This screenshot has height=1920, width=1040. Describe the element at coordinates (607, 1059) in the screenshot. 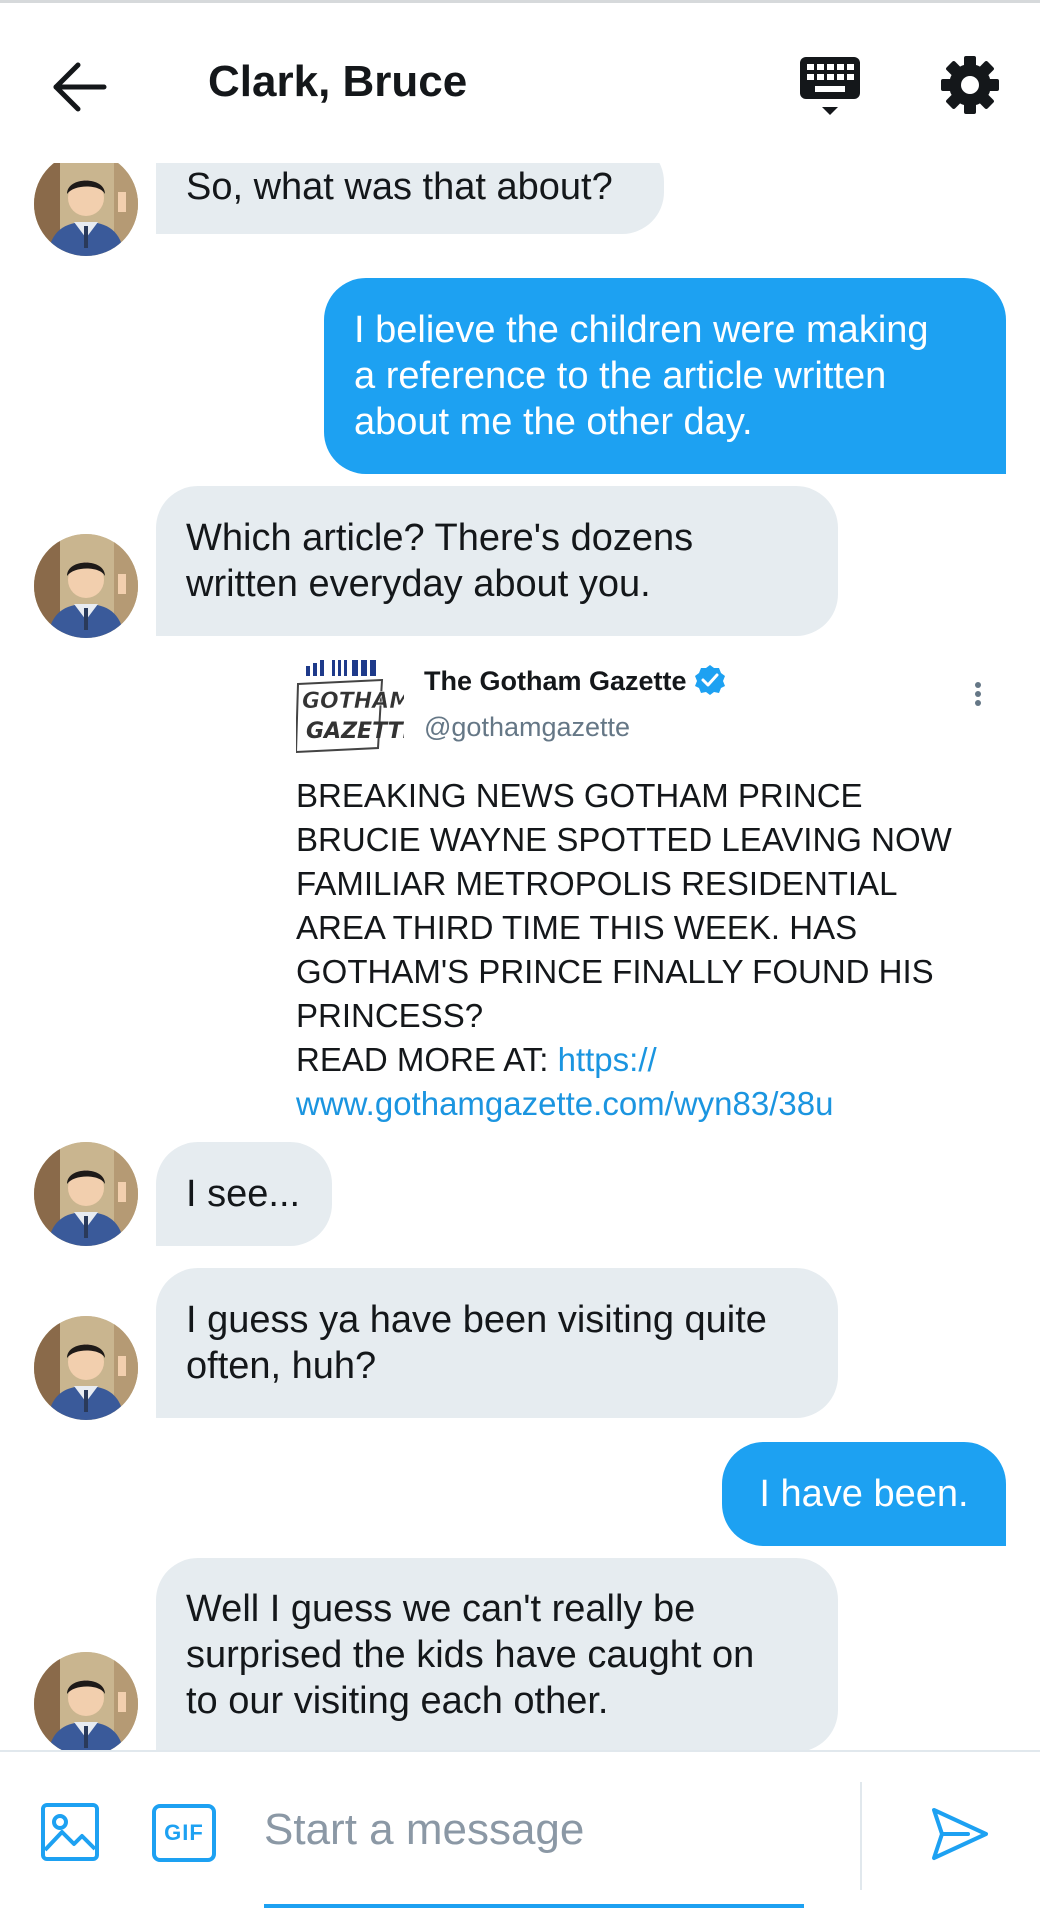

I see `tweet-link: https://` at that location.